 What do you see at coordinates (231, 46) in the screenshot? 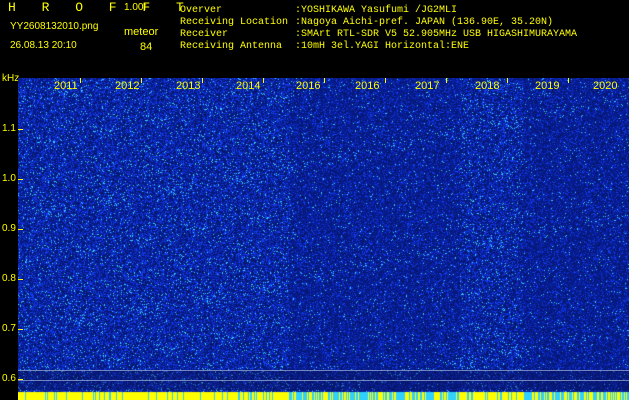
I see `info-key: Receiving Antenna` at bounding box center [231, 46].